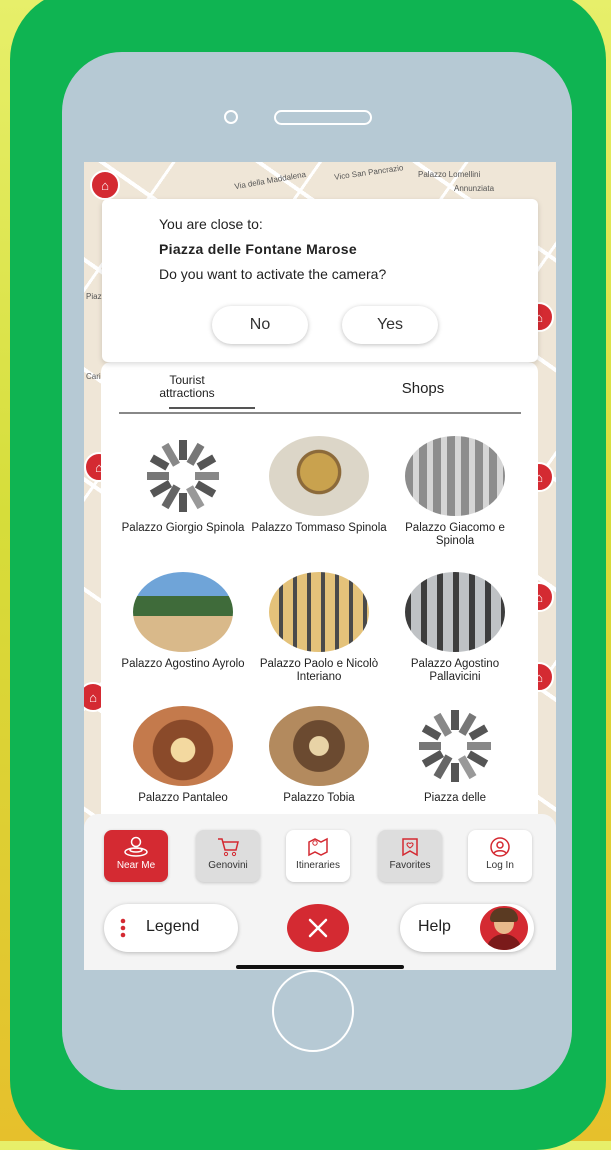 This screenshot has width=611, height=1150. I want to click on log-in-button: Log In, so click(500, 856).